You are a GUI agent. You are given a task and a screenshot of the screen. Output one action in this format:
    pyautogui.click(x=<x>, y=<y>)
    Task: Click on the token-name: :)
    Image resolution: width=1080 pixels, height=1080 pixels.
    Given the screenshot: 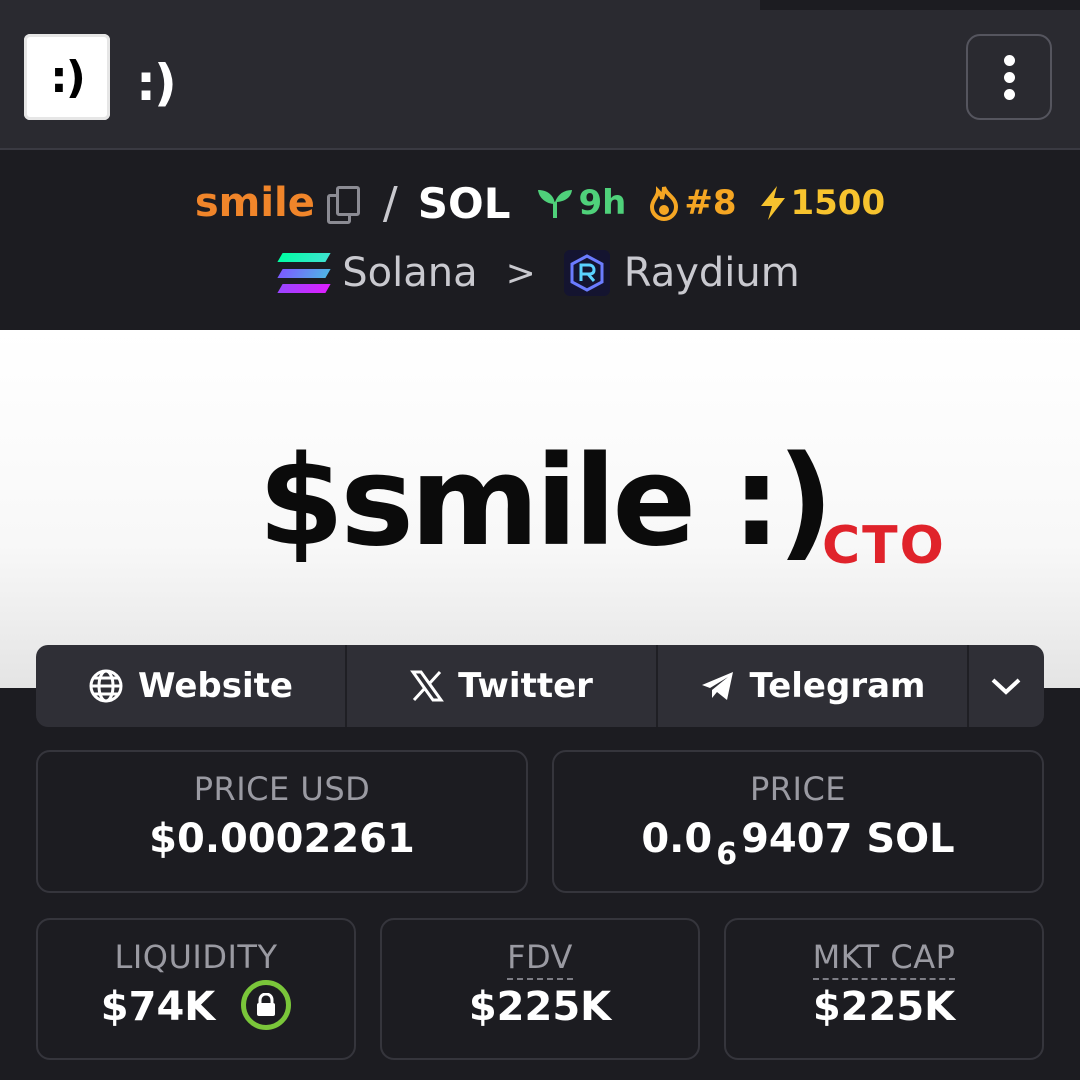 What is the action you would take?
    pyautogui.click(x=156, y=83)
    